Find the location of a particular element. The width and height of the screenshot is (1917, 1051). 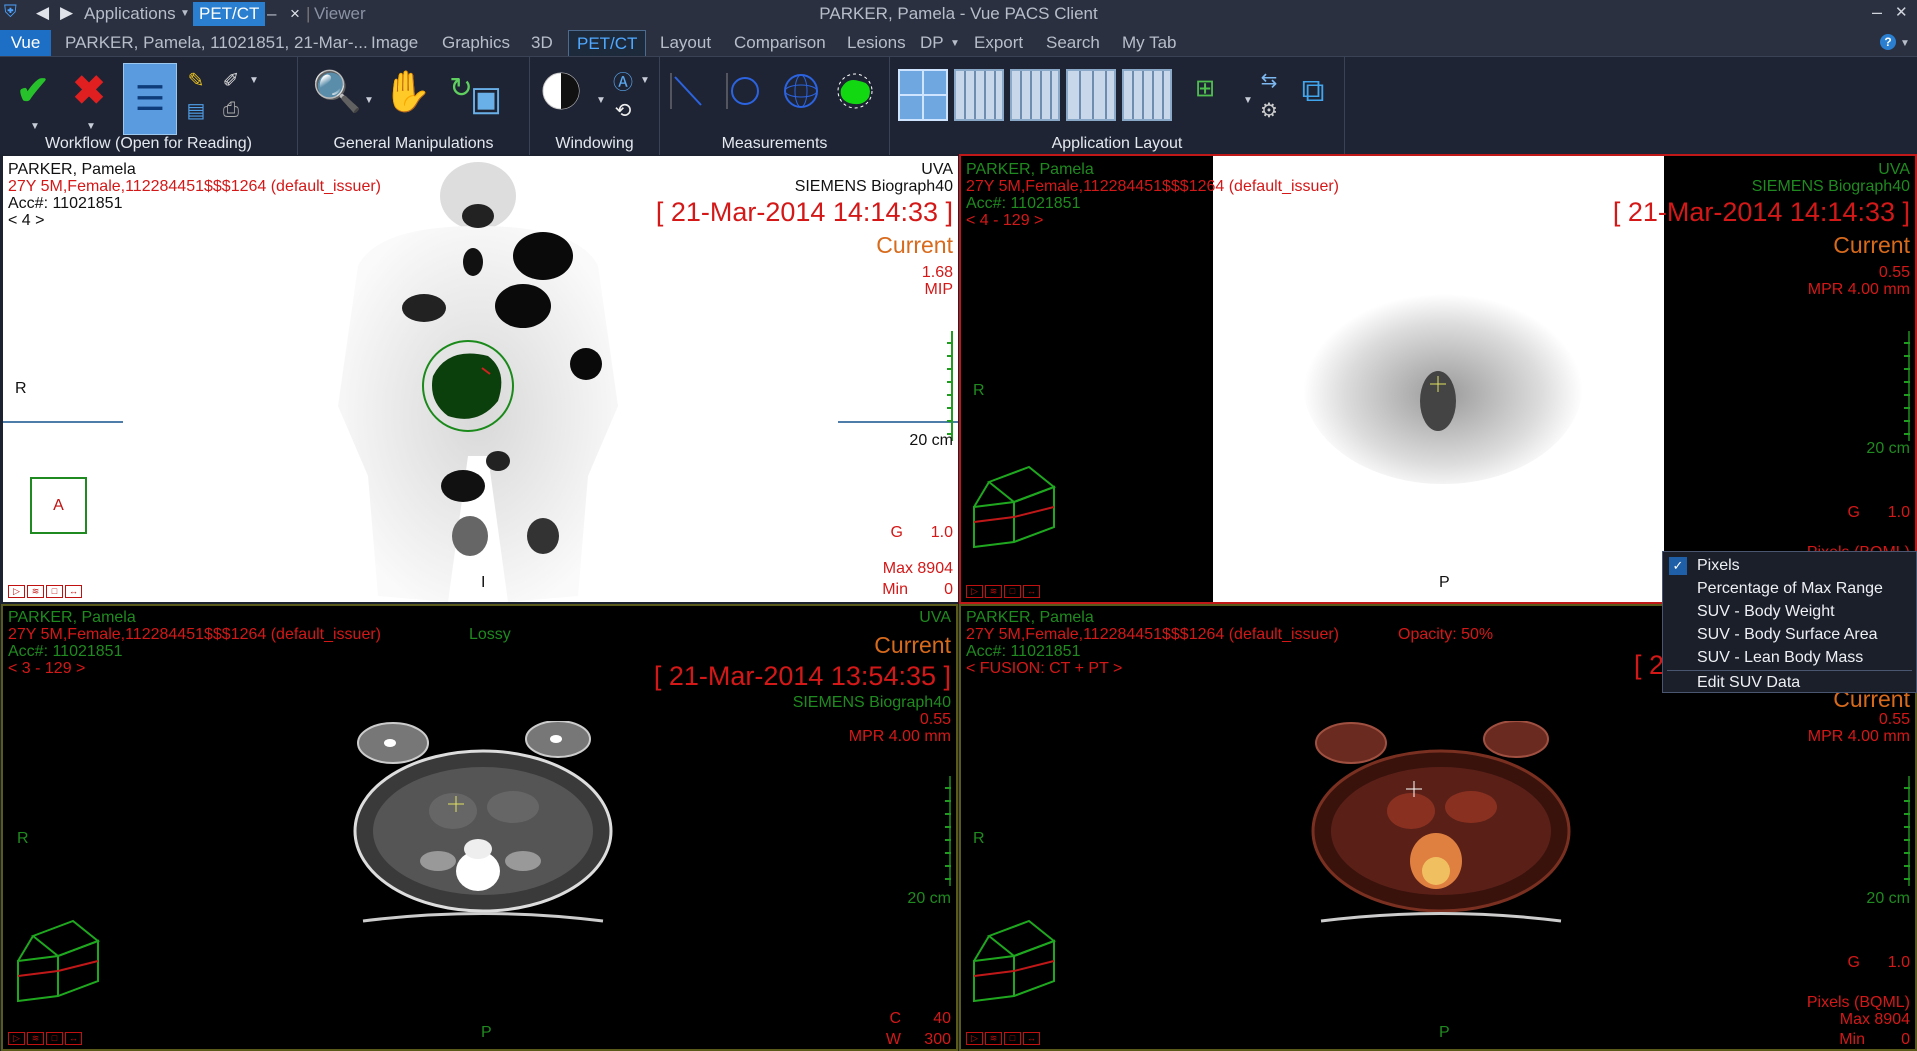

layout-3x3-icon is located at coordinates (1091, 95).